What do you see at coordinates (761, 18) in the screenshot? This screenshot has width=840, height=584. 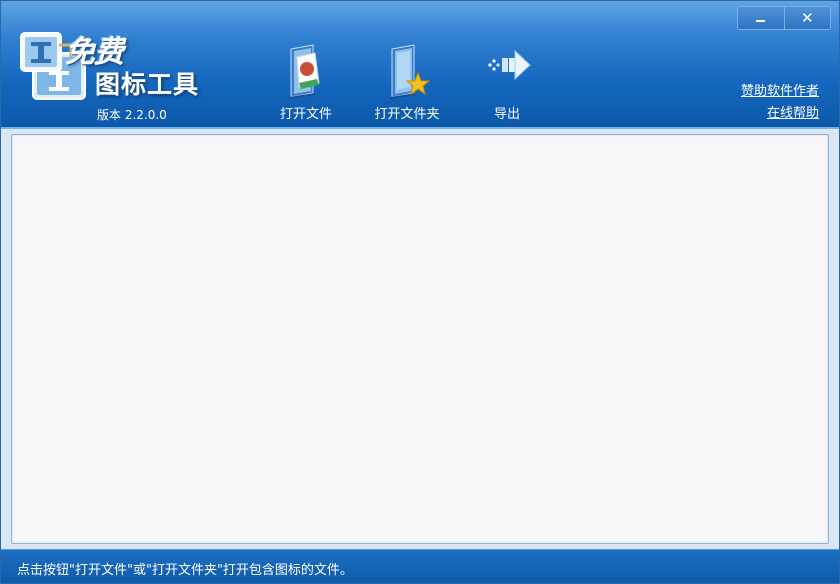 I see `minimize-button` at bounding box center [761, 18].